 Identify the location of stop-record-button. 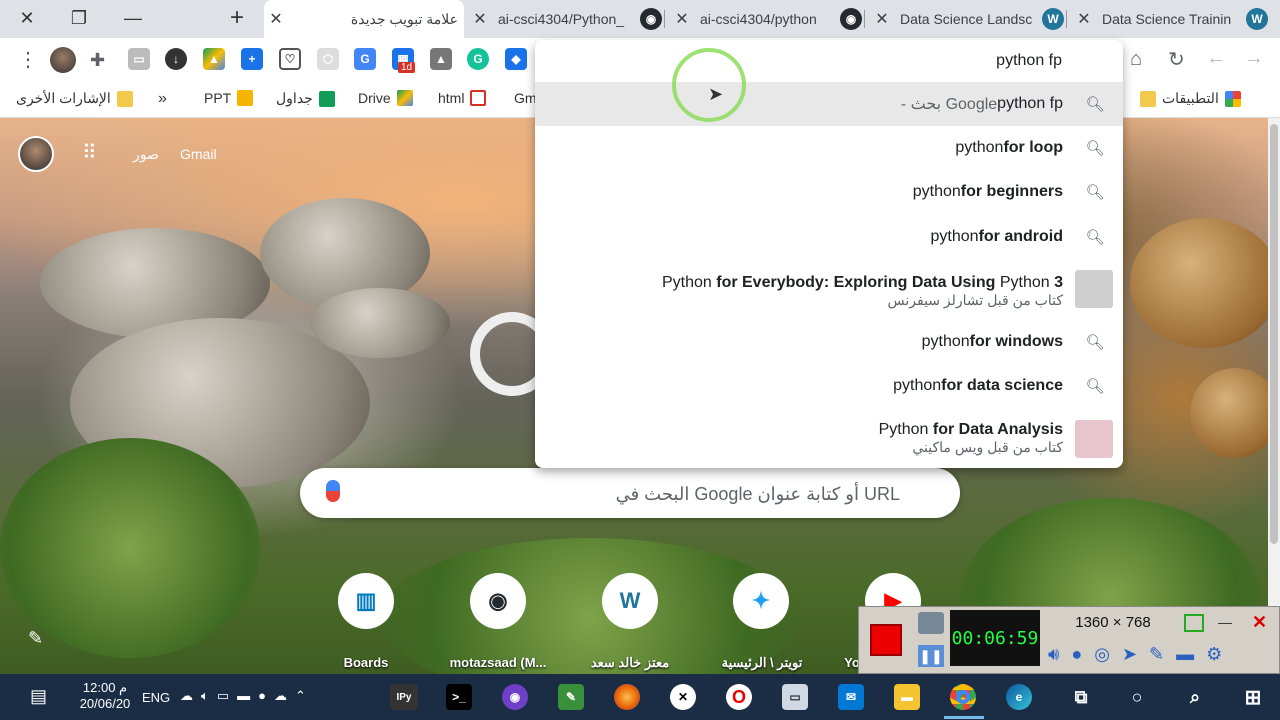
(886, 640).